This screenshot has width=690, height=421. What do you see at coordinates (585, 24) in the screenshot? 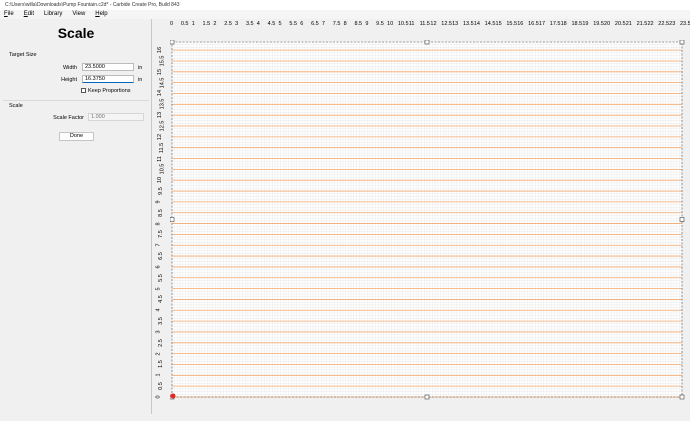
I see `ruler-x-label: 19` at bounding box center [585, 24].